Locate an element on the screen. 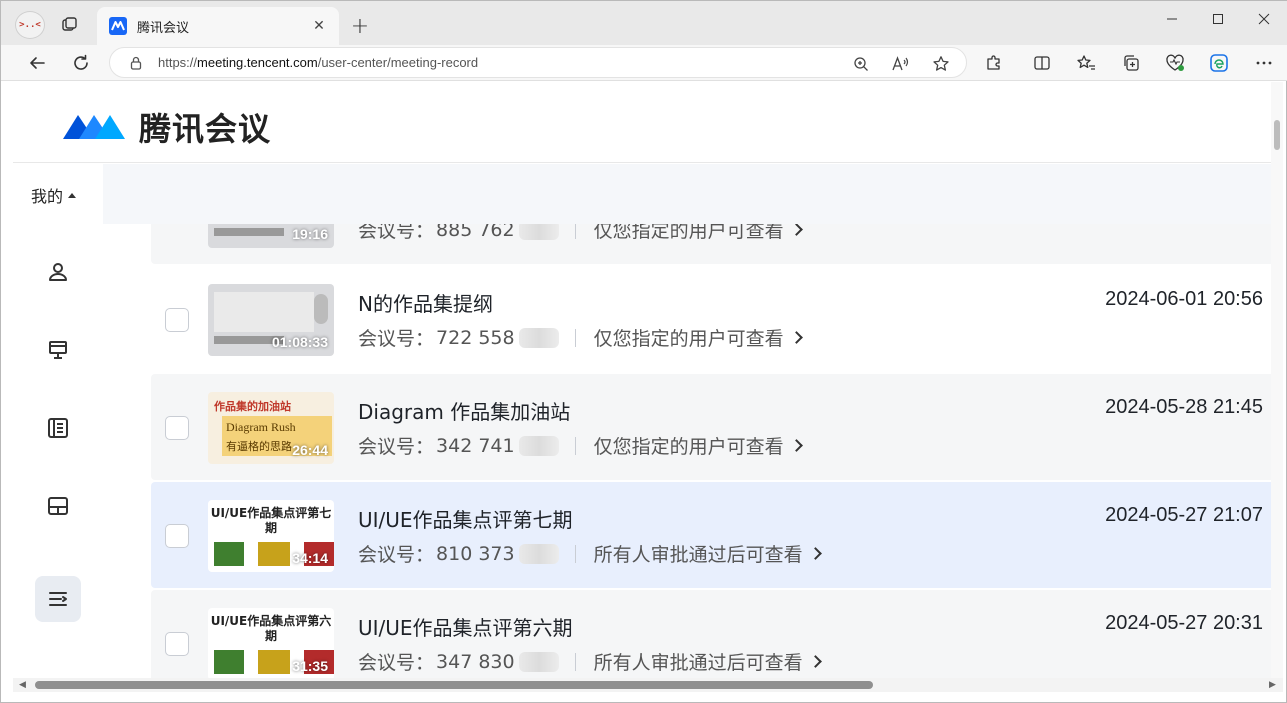  more-menu-icon is located at coordinates (1264, 63).